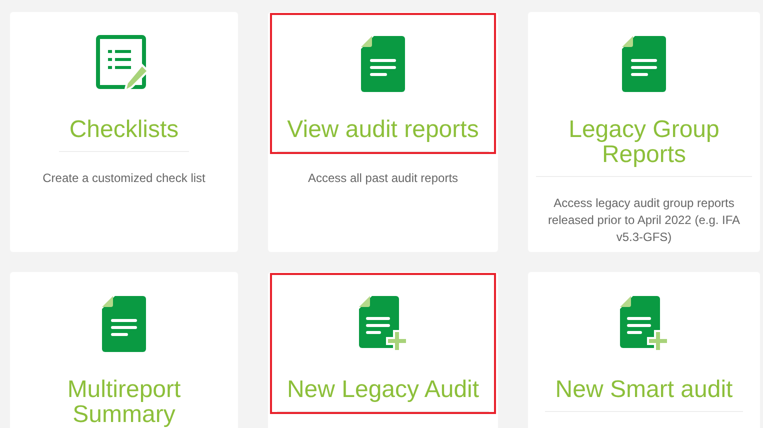 Image resolution: width=763 pixels, height=428 pixels. What do you see at coordinates (124, 178) in the screenshot?
I see `card-description: Create a customized check list` at bounding box center [124, 178].